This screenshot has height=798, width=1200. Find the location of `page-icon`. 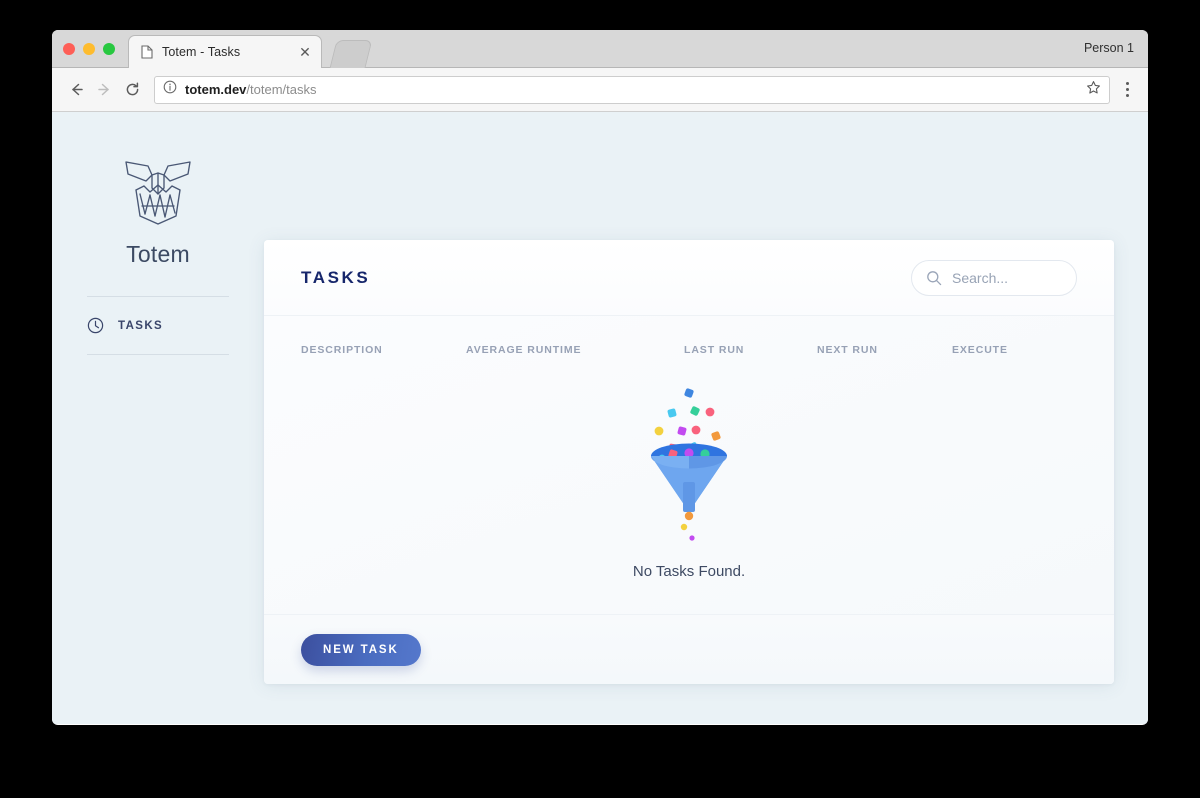

page-icon is located at coordinates (147, 52).